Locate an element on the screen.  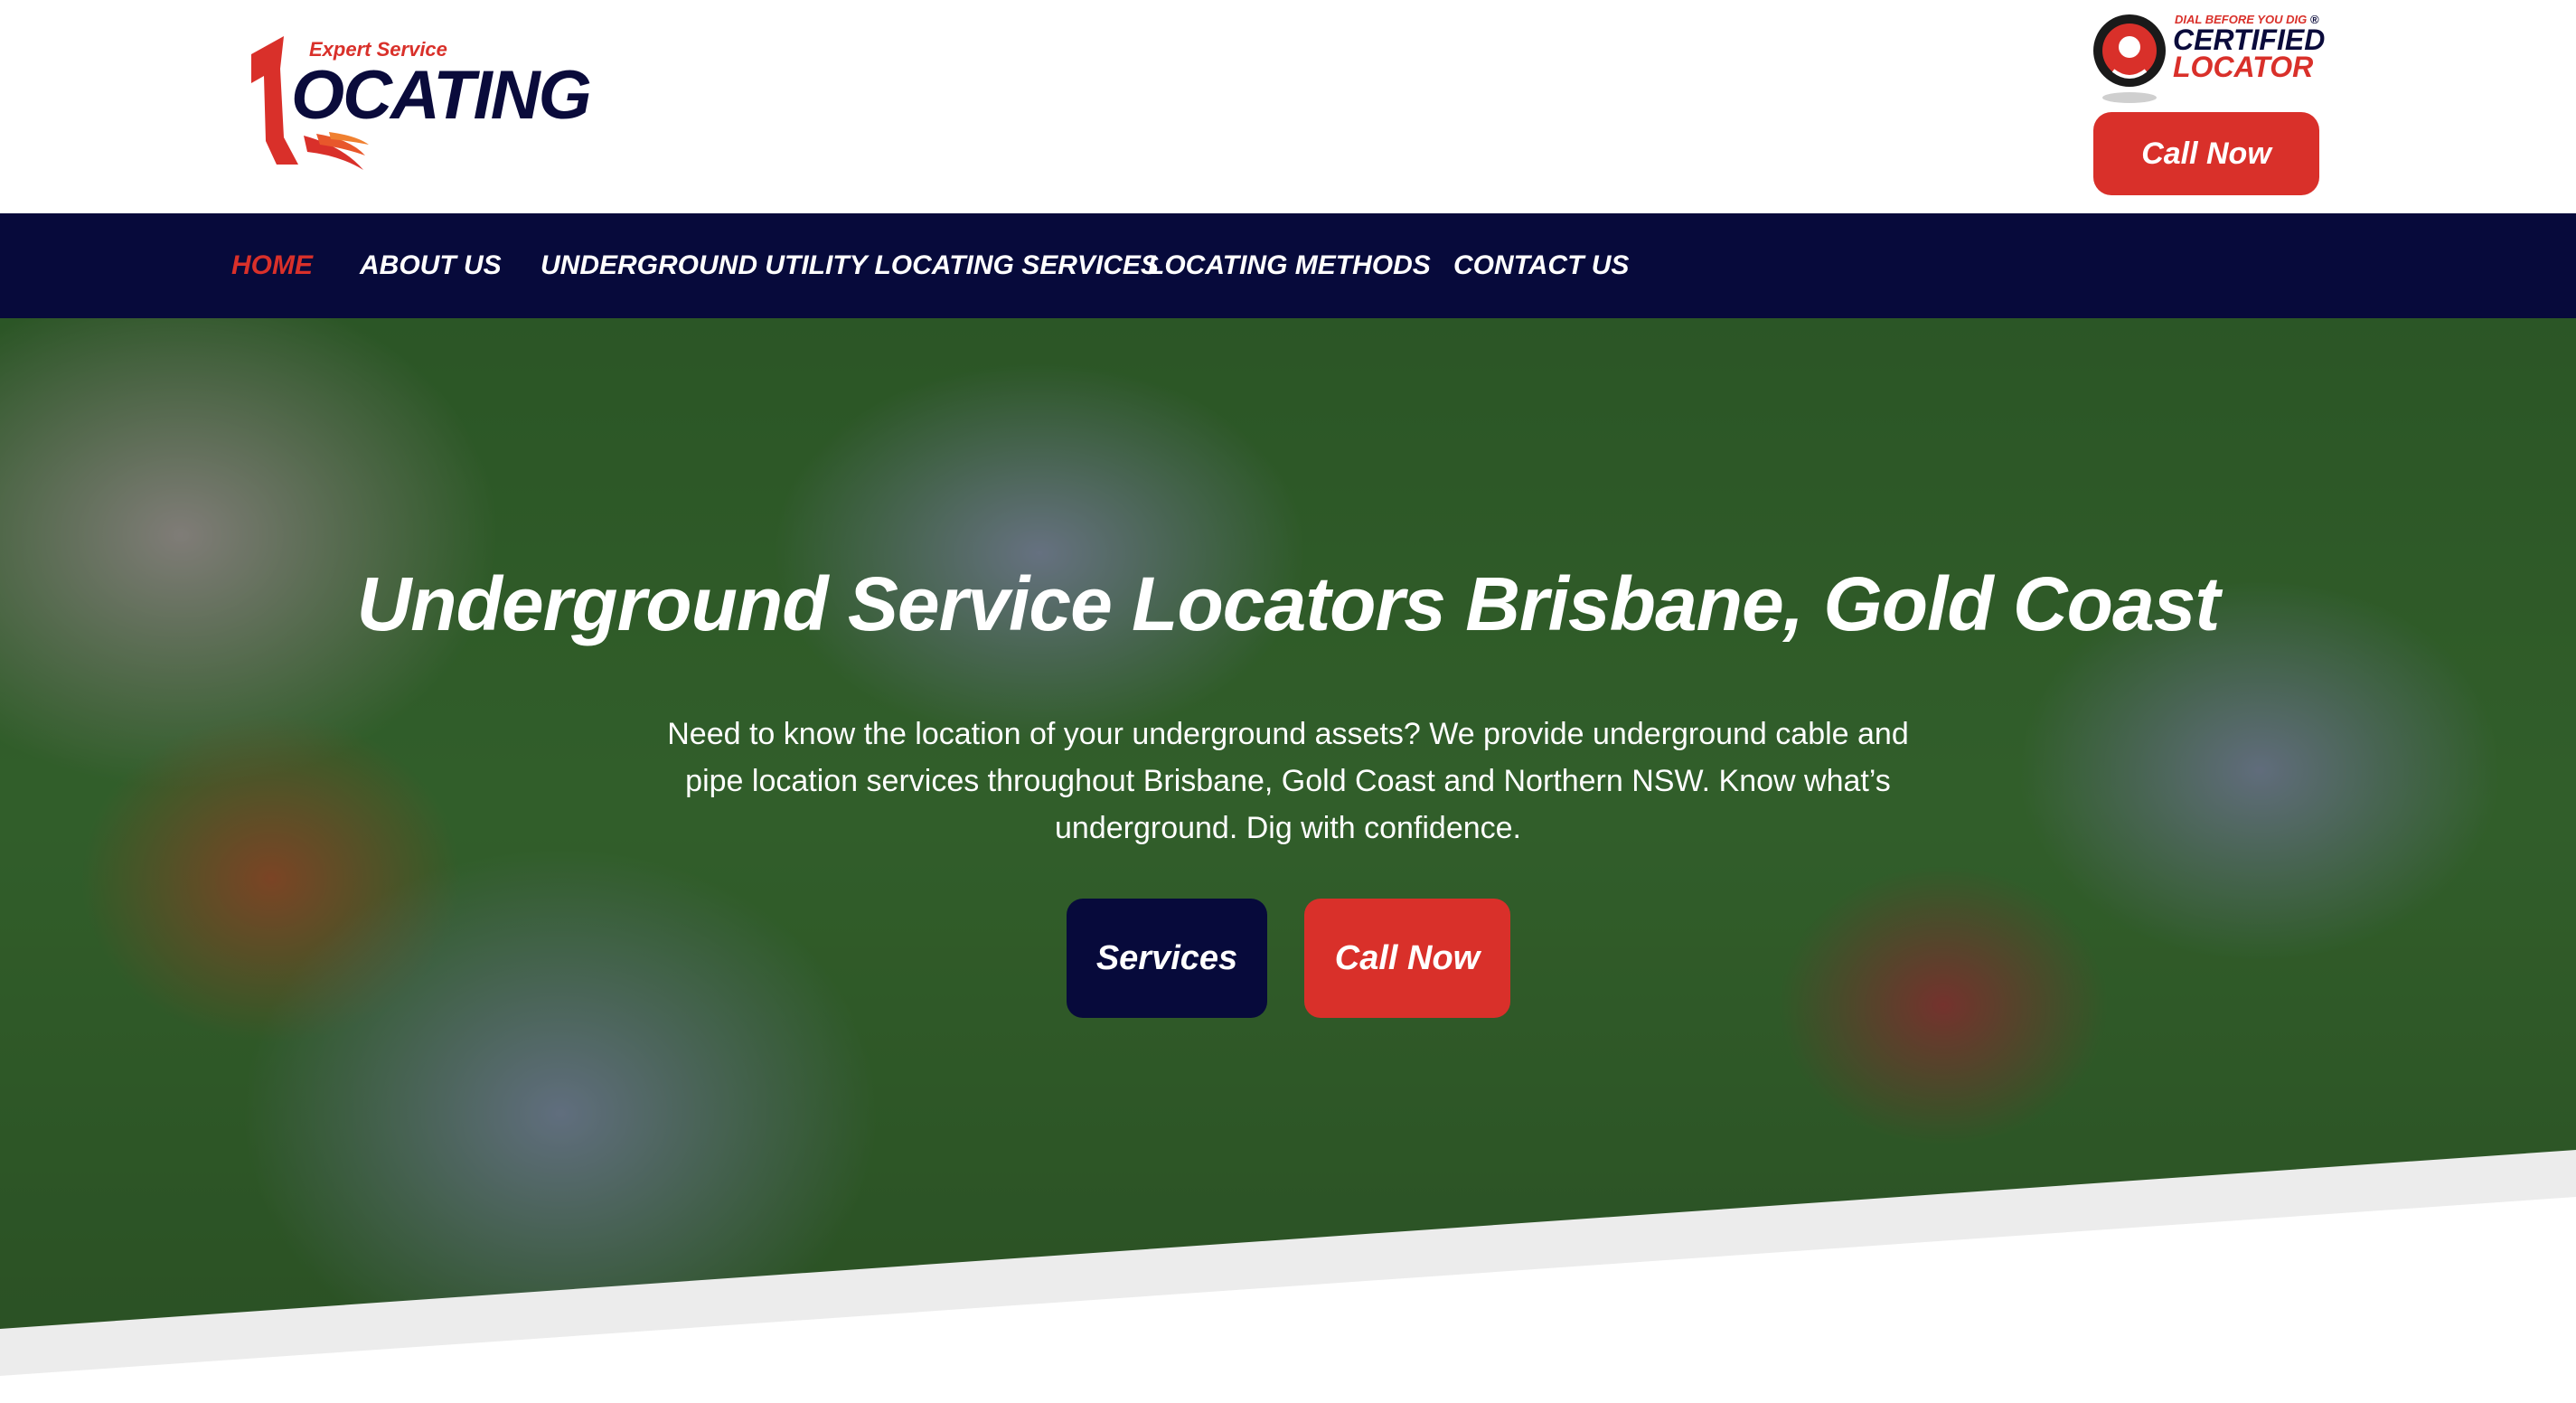
nav-item-about-us: ABOUT US is located at coordinates (431, 265).